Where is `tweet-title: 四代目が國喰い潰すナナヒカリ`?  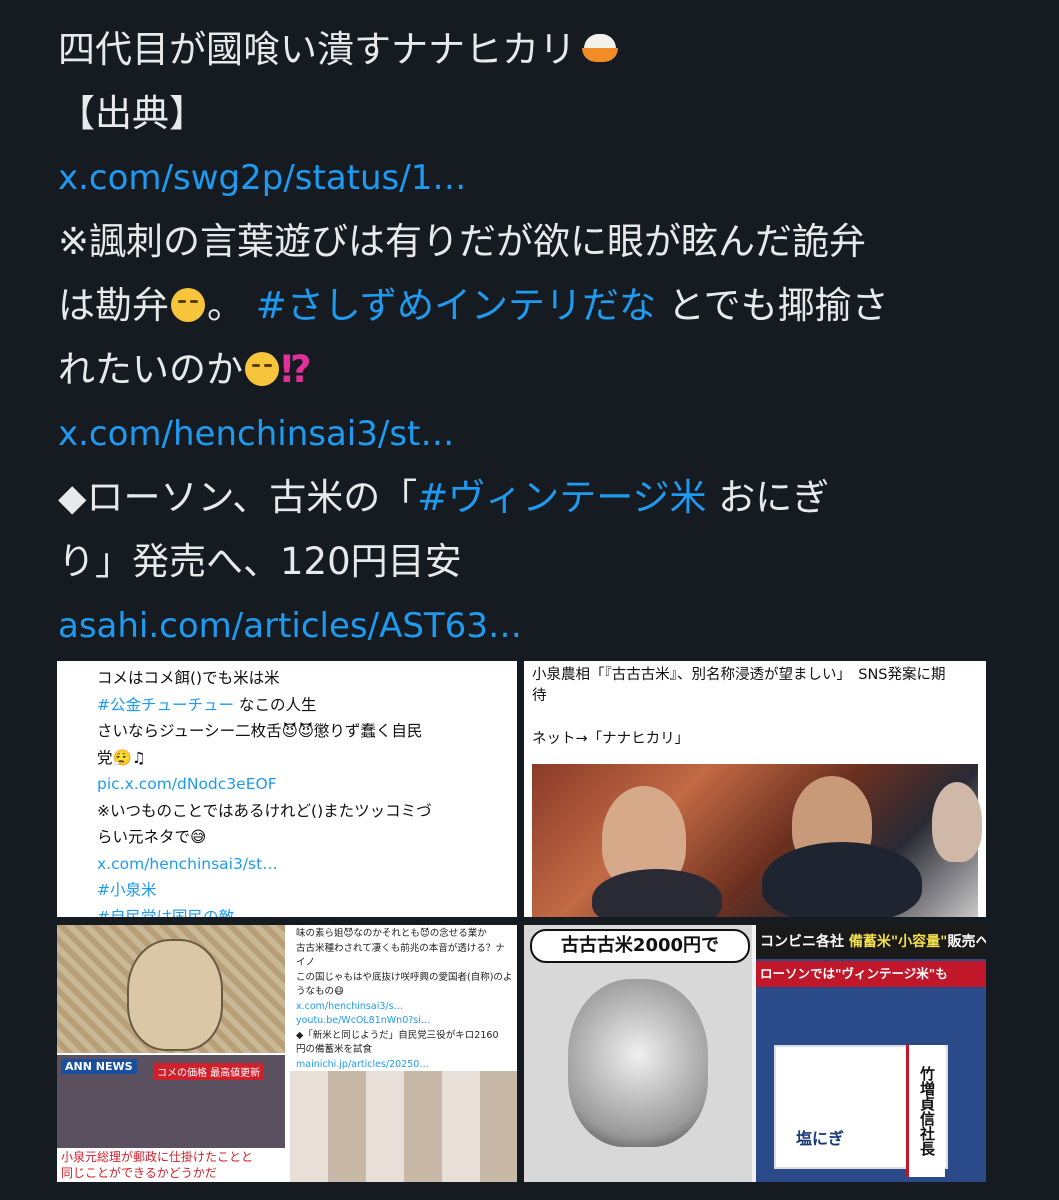 tweet-title: 四代目が國喰い潰すナナヒカリ is located at coordinates (317, 49).